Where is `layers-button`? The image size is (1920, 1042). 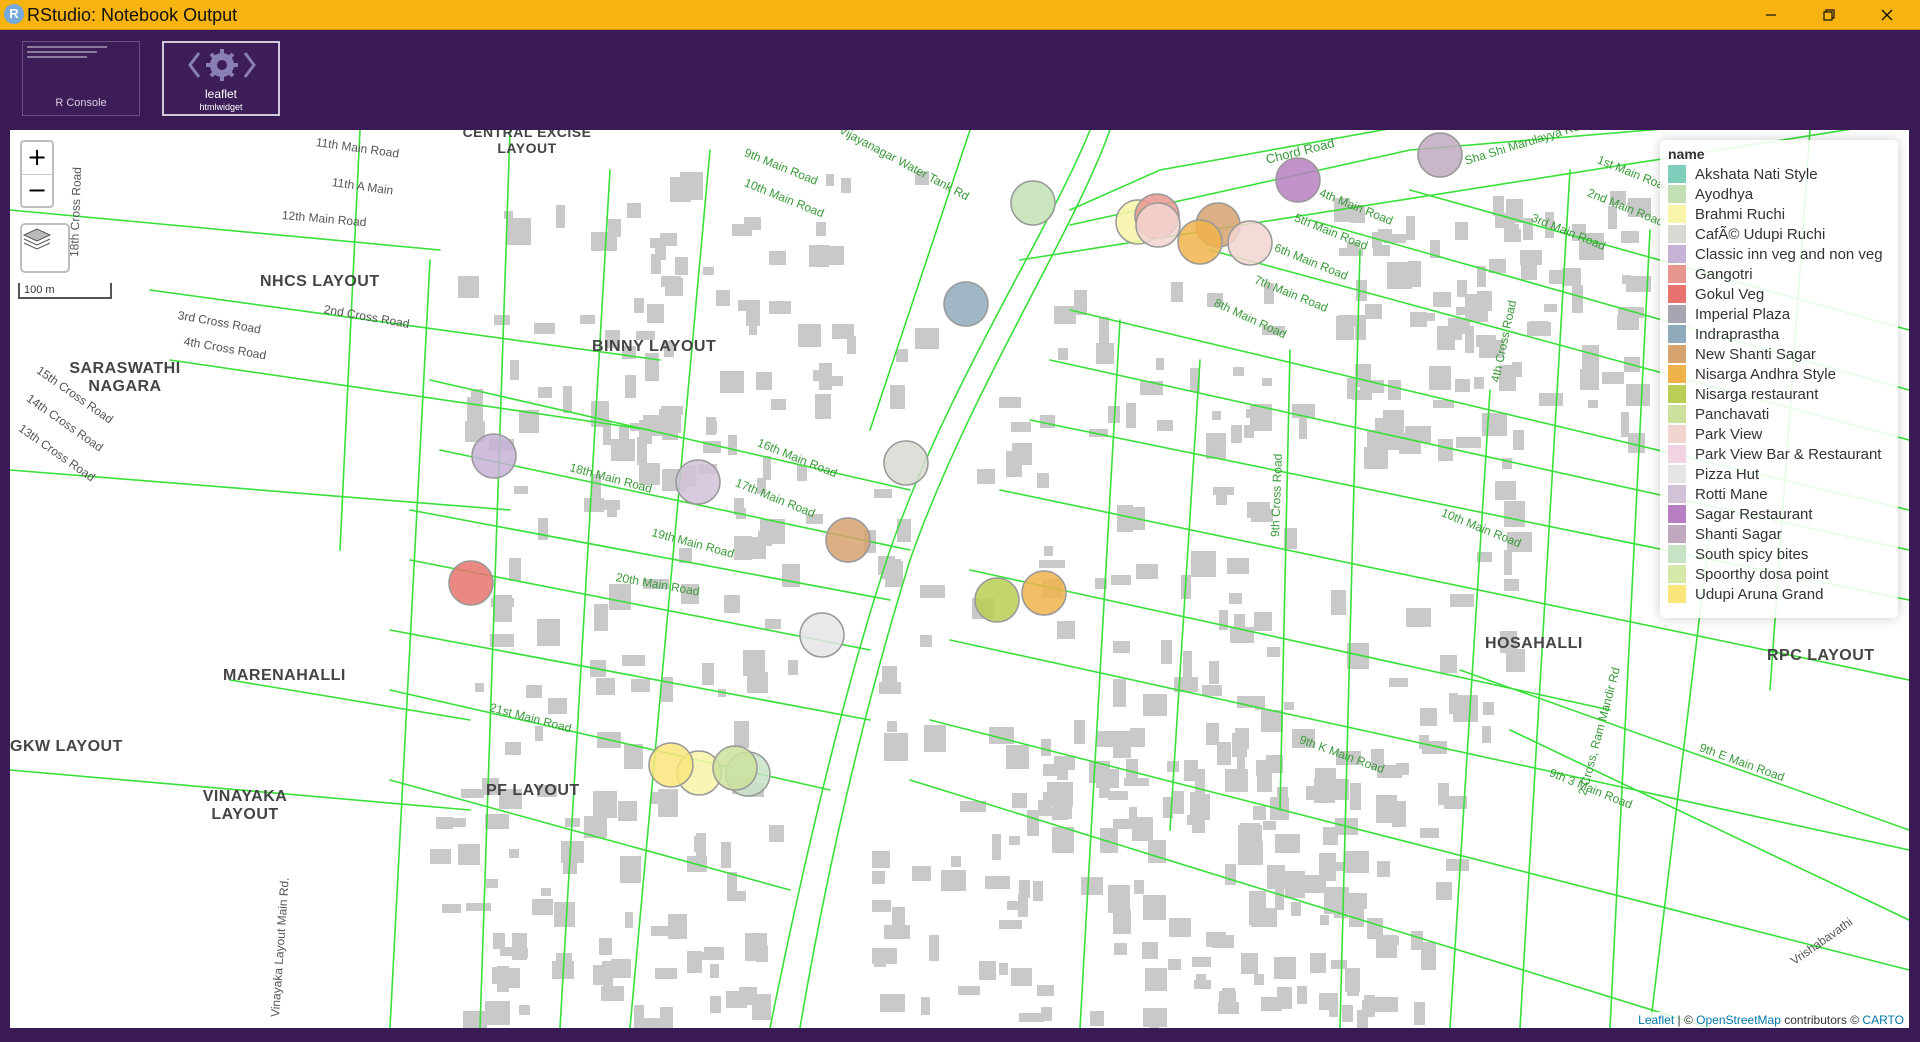
layers-button is located at coordinates (45, 248).